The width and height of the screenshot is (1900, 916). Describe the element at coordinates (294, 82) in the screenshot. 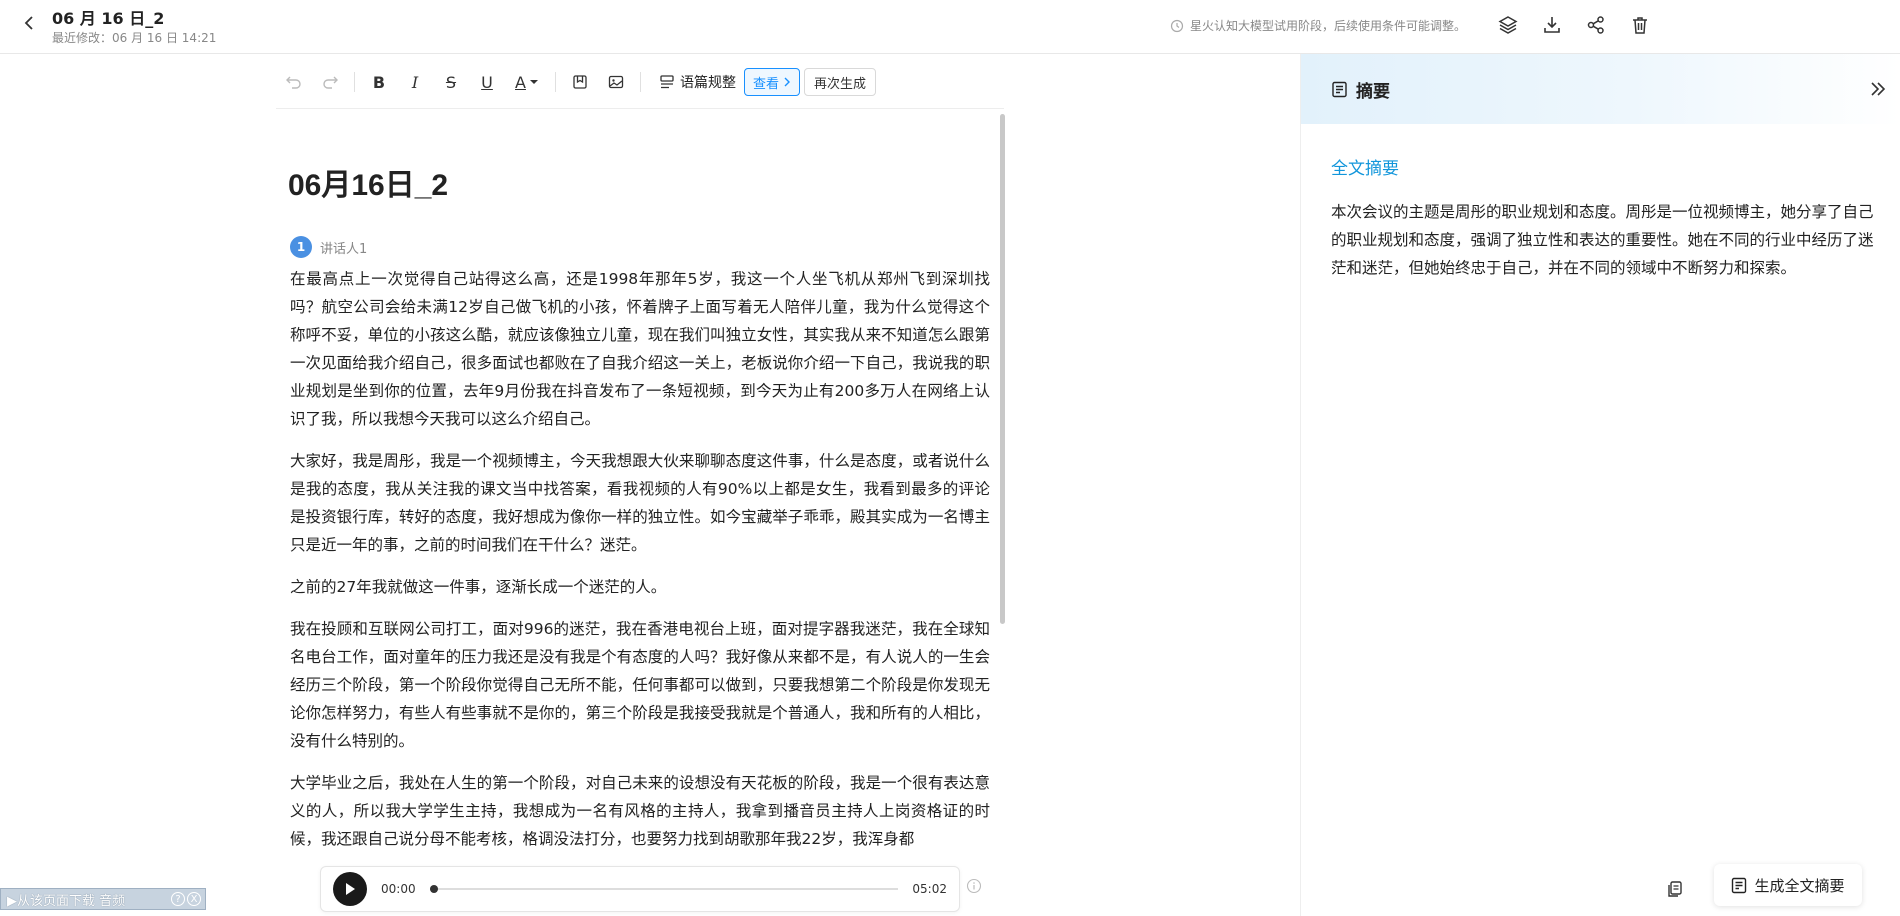

I see `undo-icon` at that location.